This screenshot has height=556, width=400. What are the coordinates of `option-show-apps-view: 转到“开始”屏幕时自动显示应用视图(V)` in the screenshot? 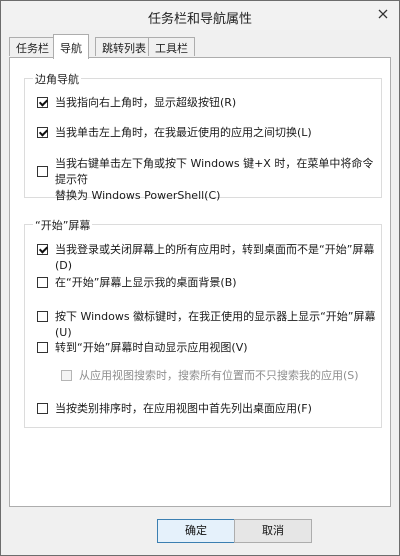 It's located at (142, 348).